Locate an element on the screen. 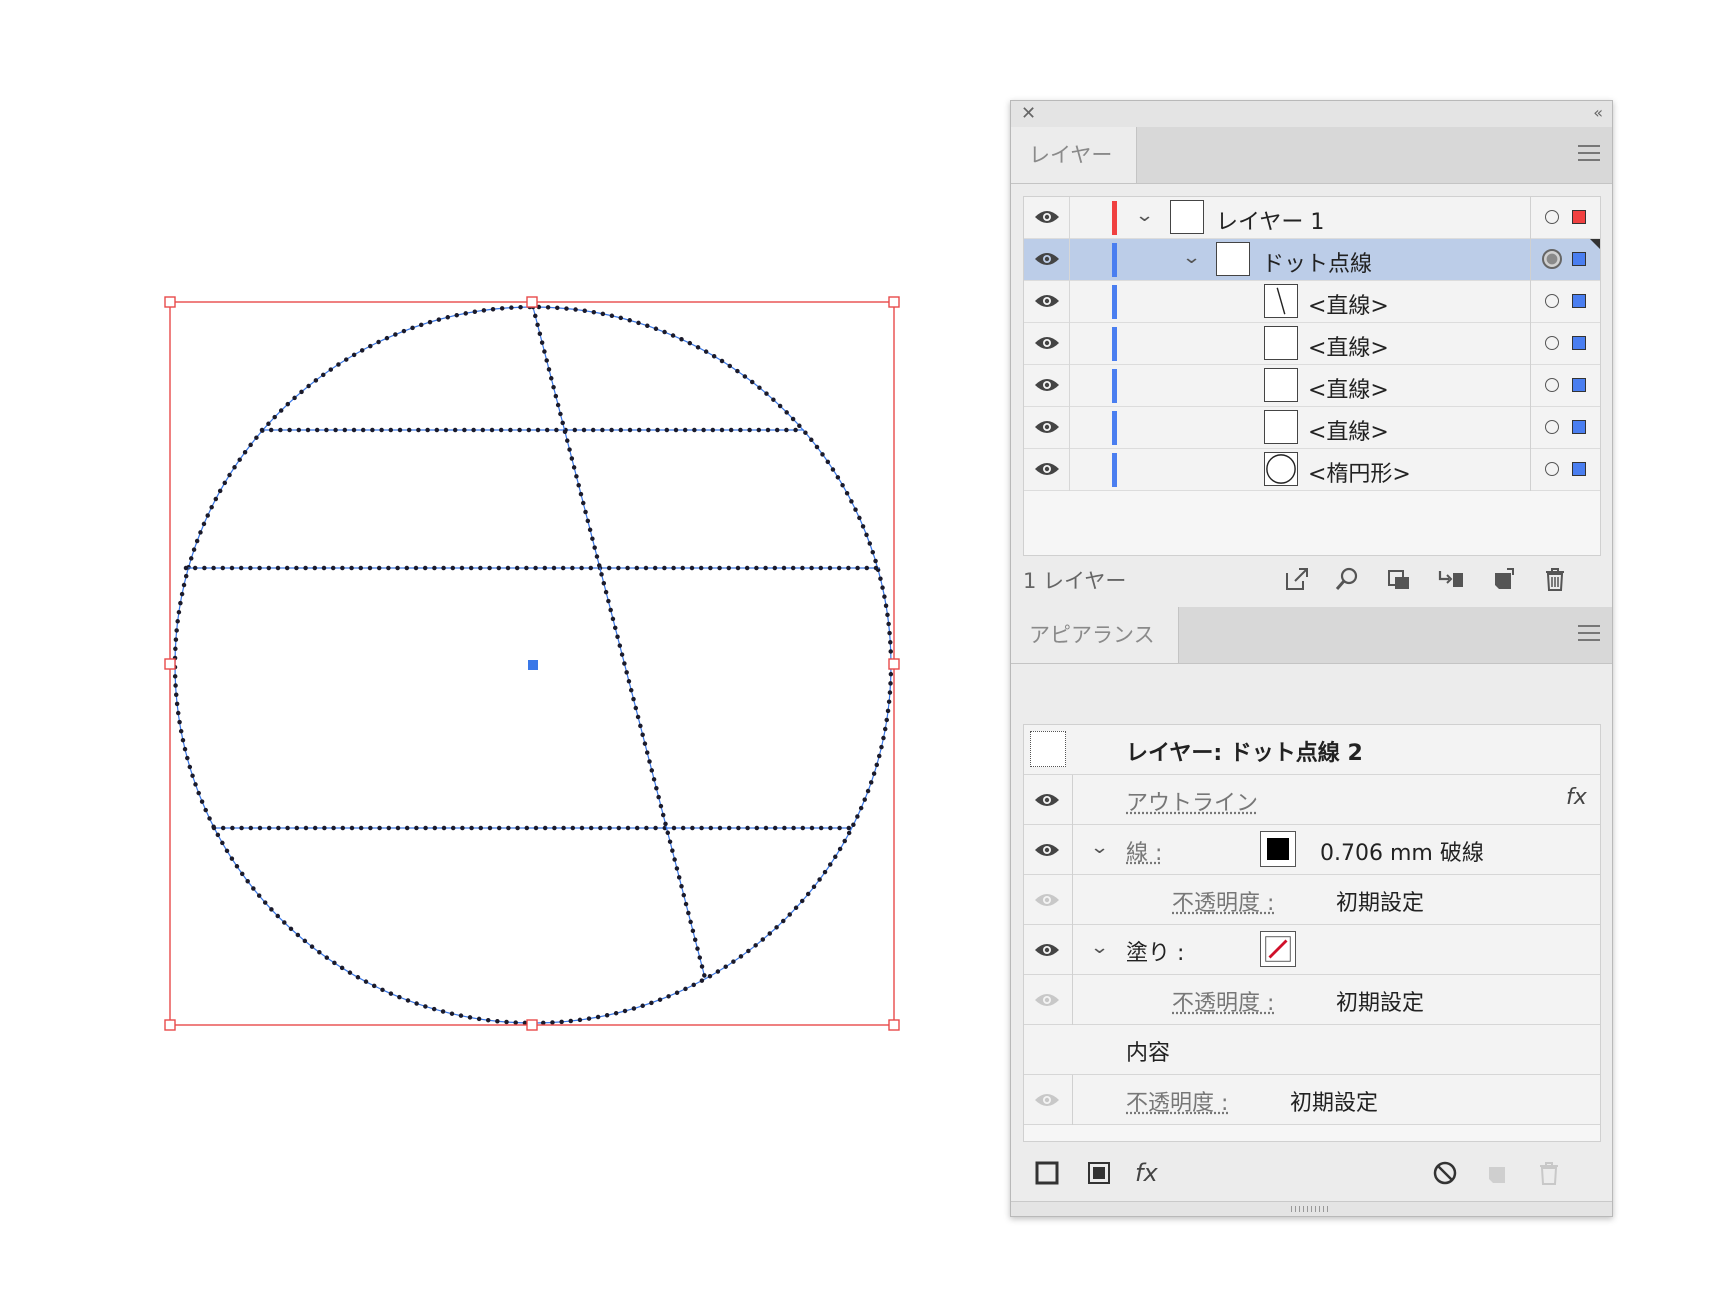  search-icon is located at coordinates (1347, 579).